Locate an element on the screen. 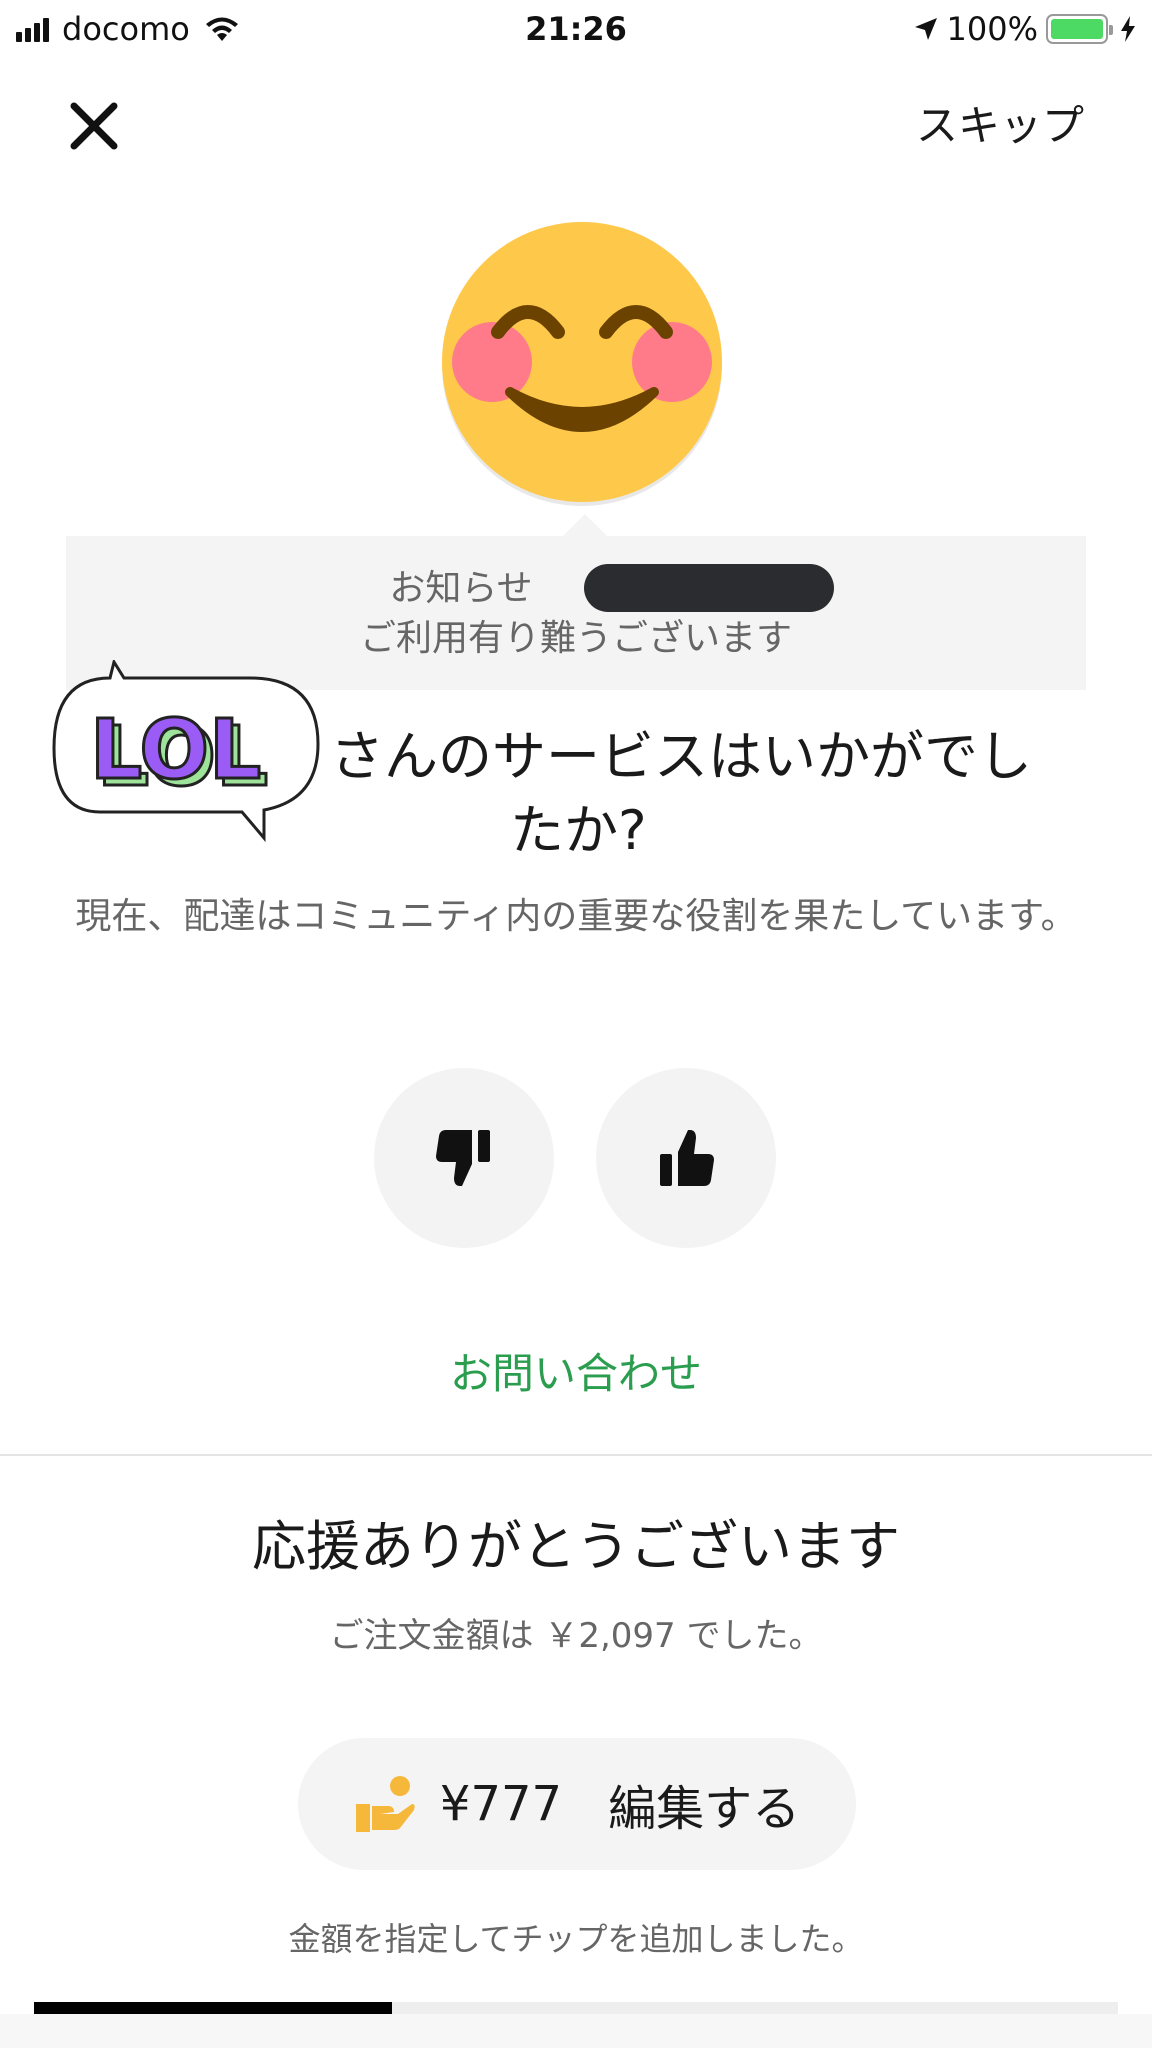 This screenshot has height=2048, width=1152. close-icon is located at coordinates (94, 126).